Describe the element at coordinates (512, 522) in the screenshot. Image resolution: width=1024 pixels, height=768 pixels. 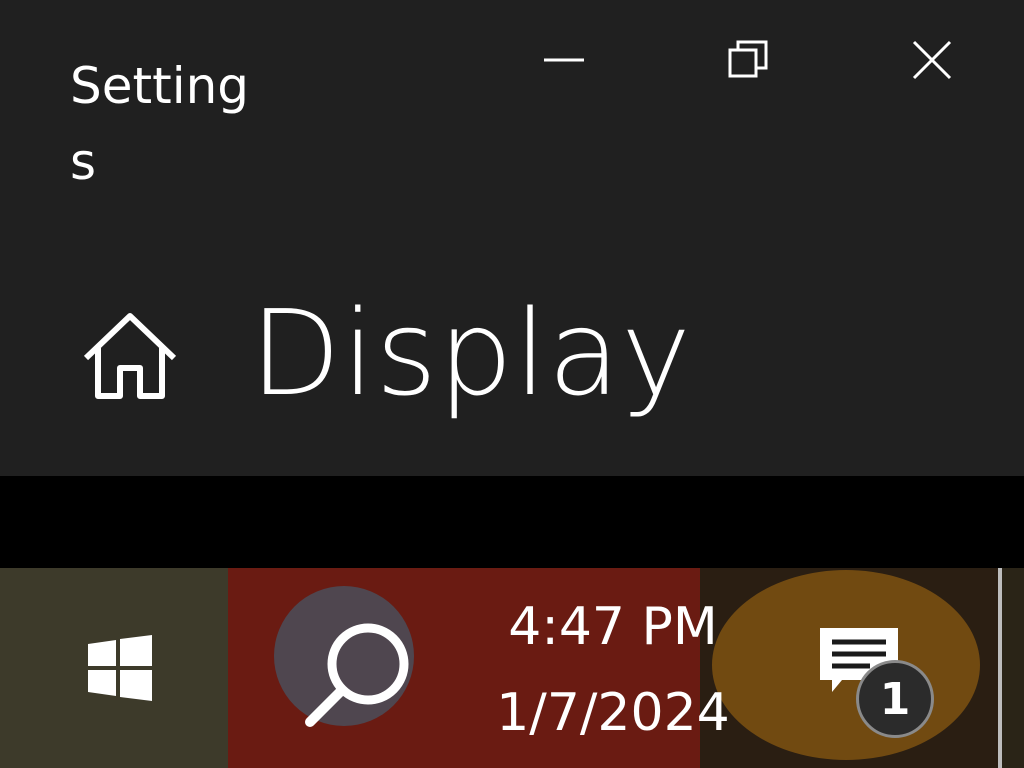
I see `desktop-gap` at that location.